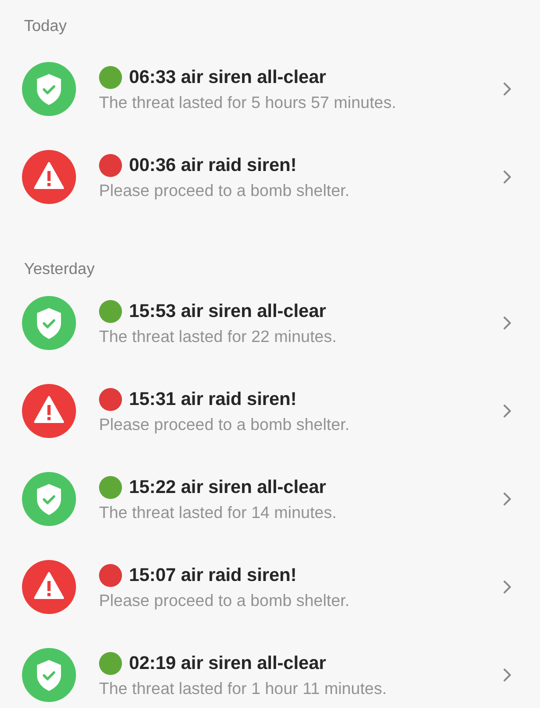 This screenshot has height=708, width=540. What do you see at coordinates (213, 399) in the screenshot?
I see `notification-title: 15:31 air raid siren!` at bounding box center [213, 399].